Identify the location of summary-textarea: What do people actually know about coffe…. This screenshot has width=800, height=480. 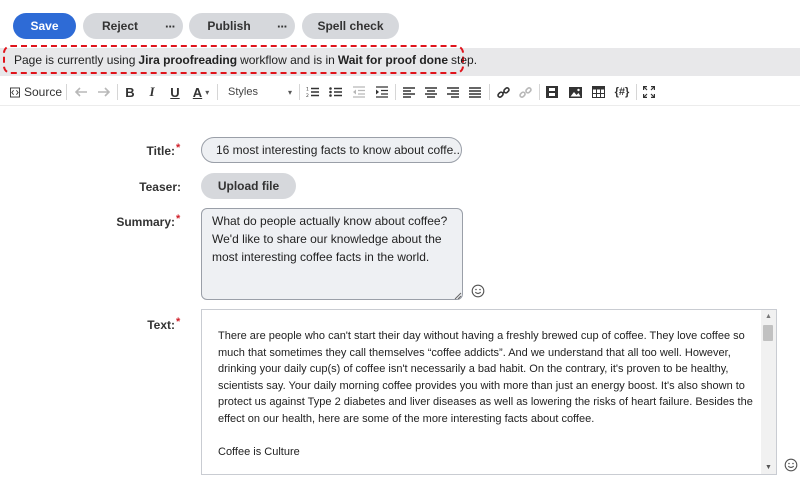
(332, 254).